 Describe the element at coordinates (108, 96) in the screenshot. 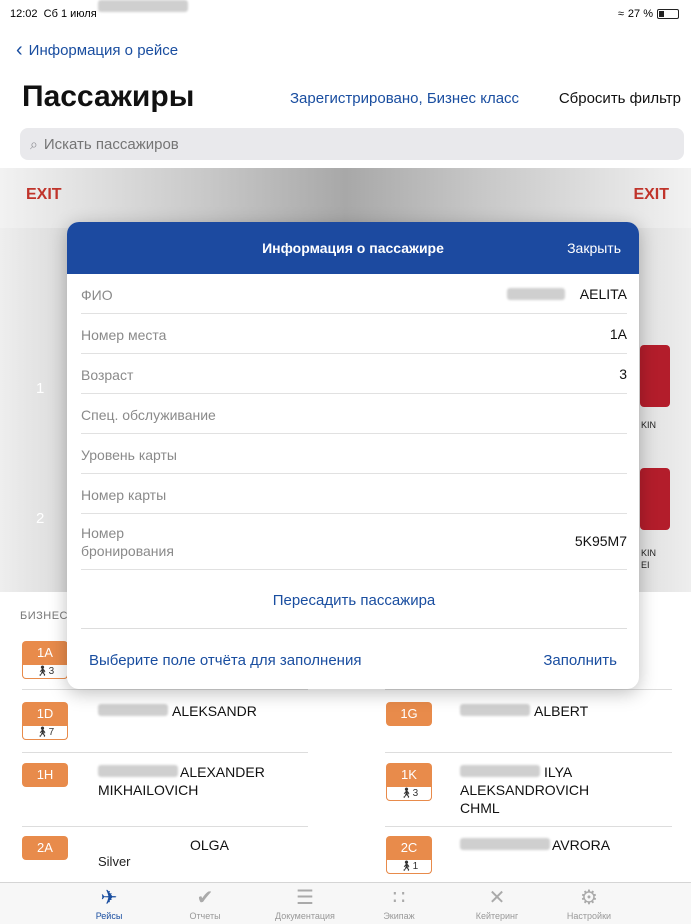

I see `page-title: Пассажиры` at that location.